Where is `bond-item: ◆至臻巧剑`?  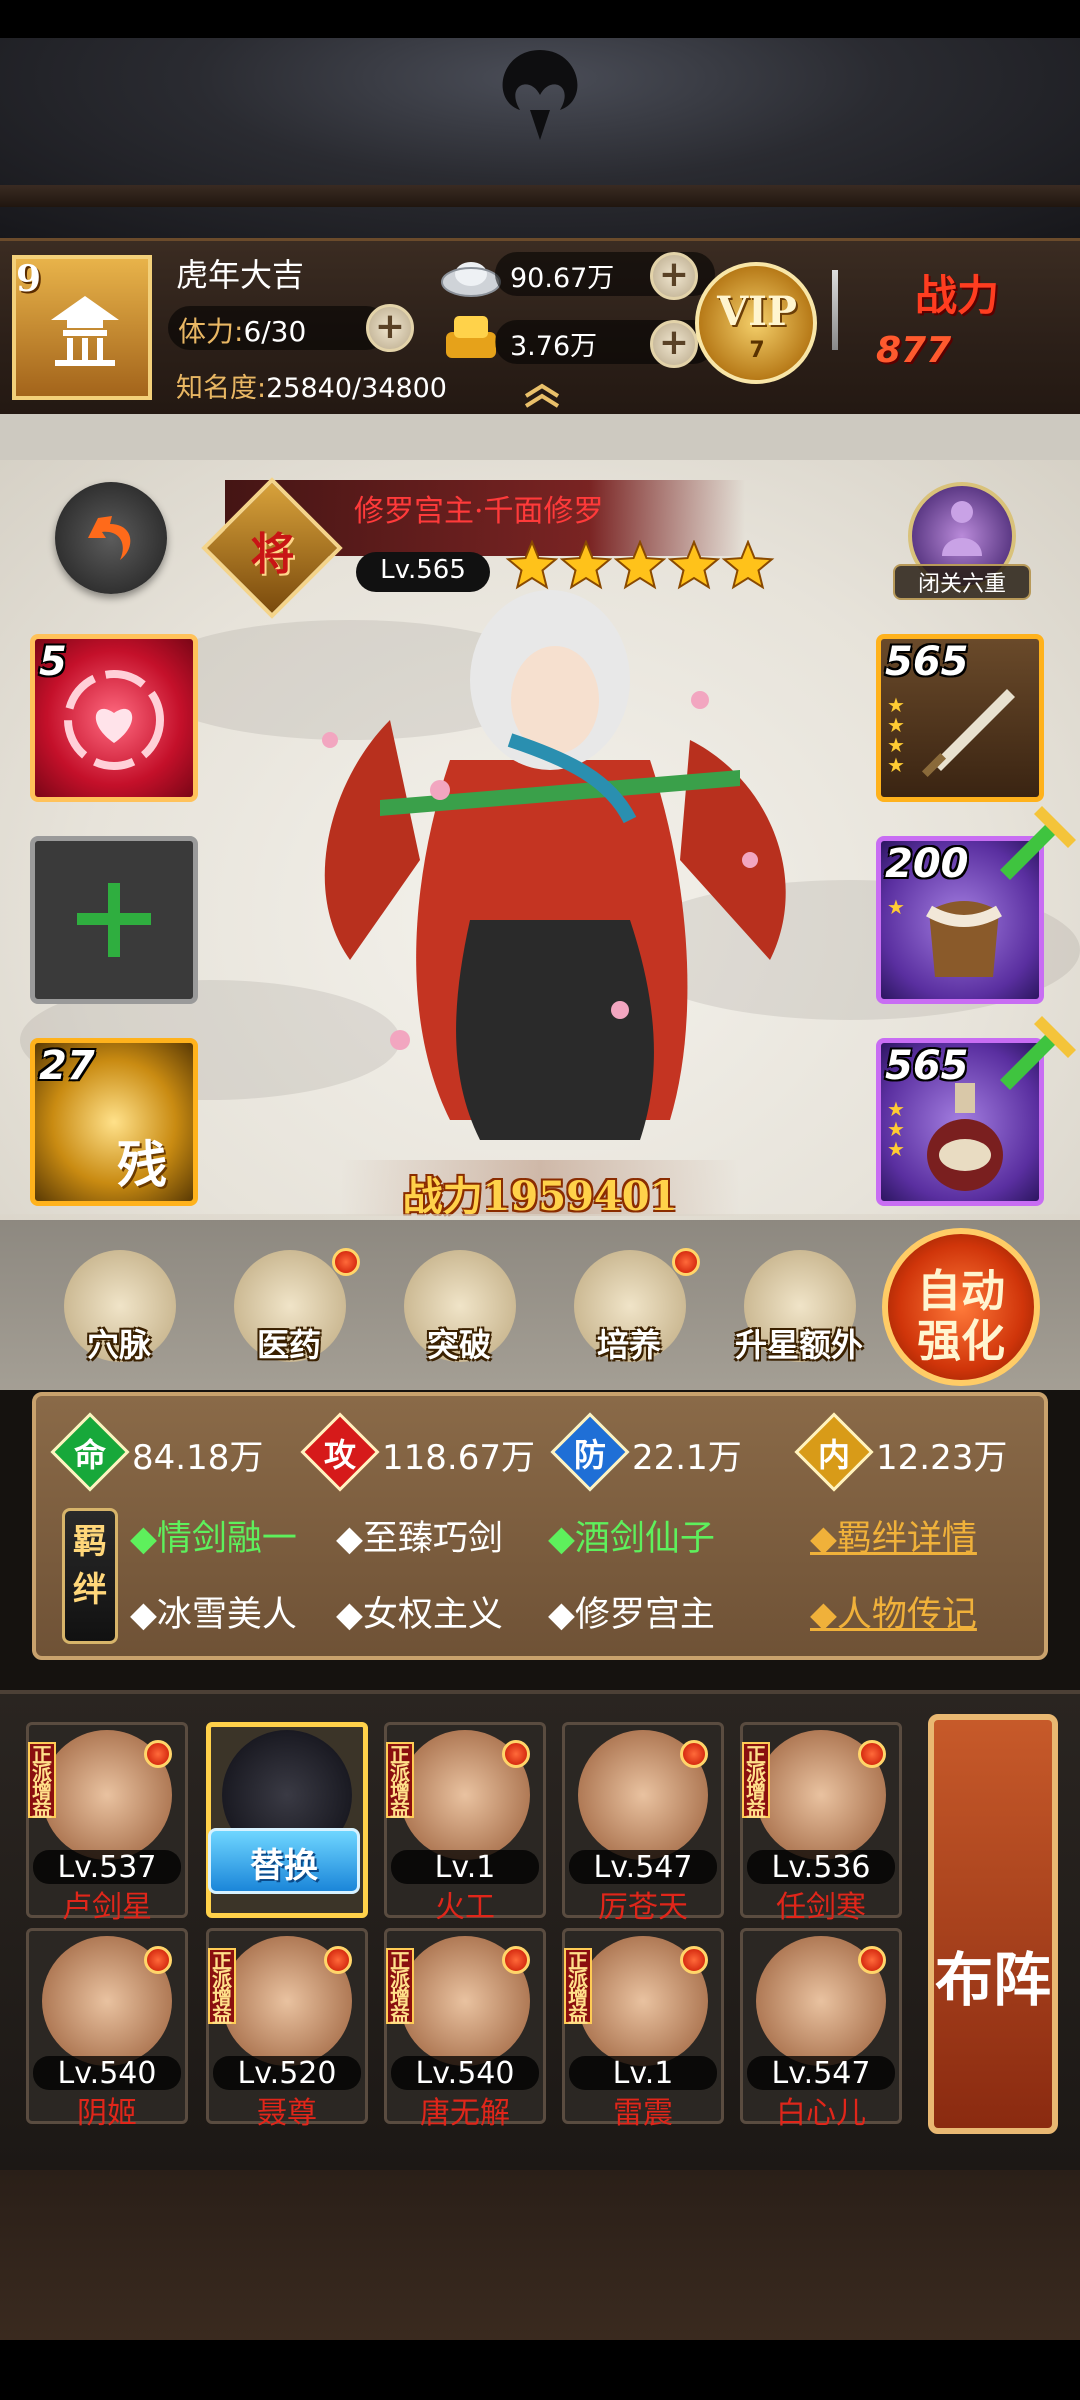
bond-item: ◆至臻巧剑 is located at coordinates (419, 1535).